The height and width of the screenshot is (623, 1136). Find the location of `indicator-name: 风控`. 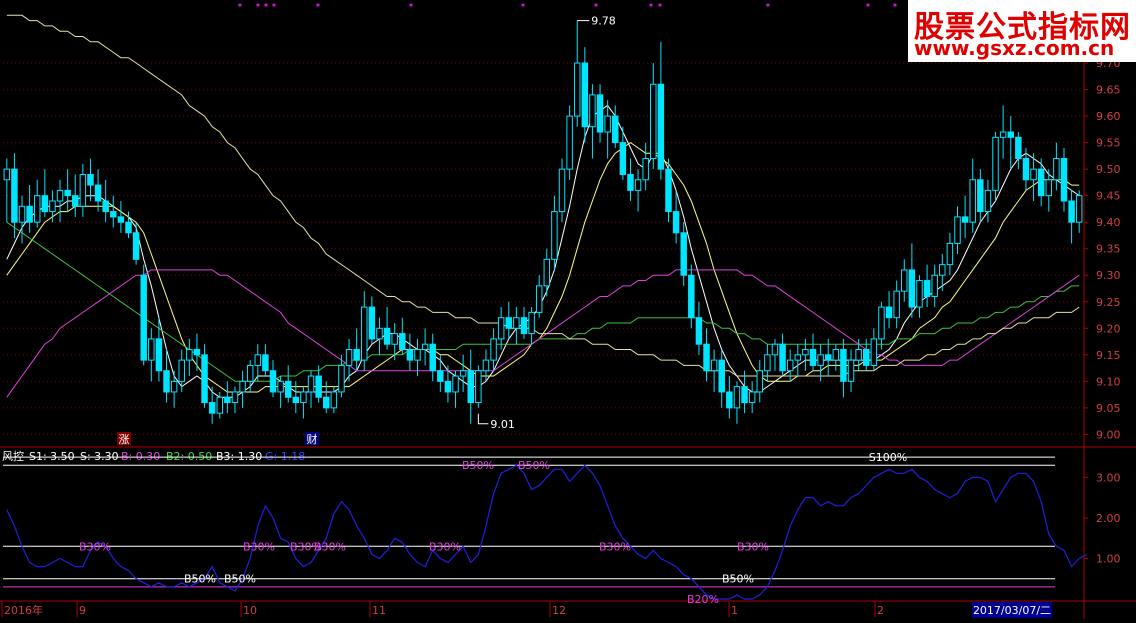

indicator-name: 风控 is located at coordinates (13, 456).